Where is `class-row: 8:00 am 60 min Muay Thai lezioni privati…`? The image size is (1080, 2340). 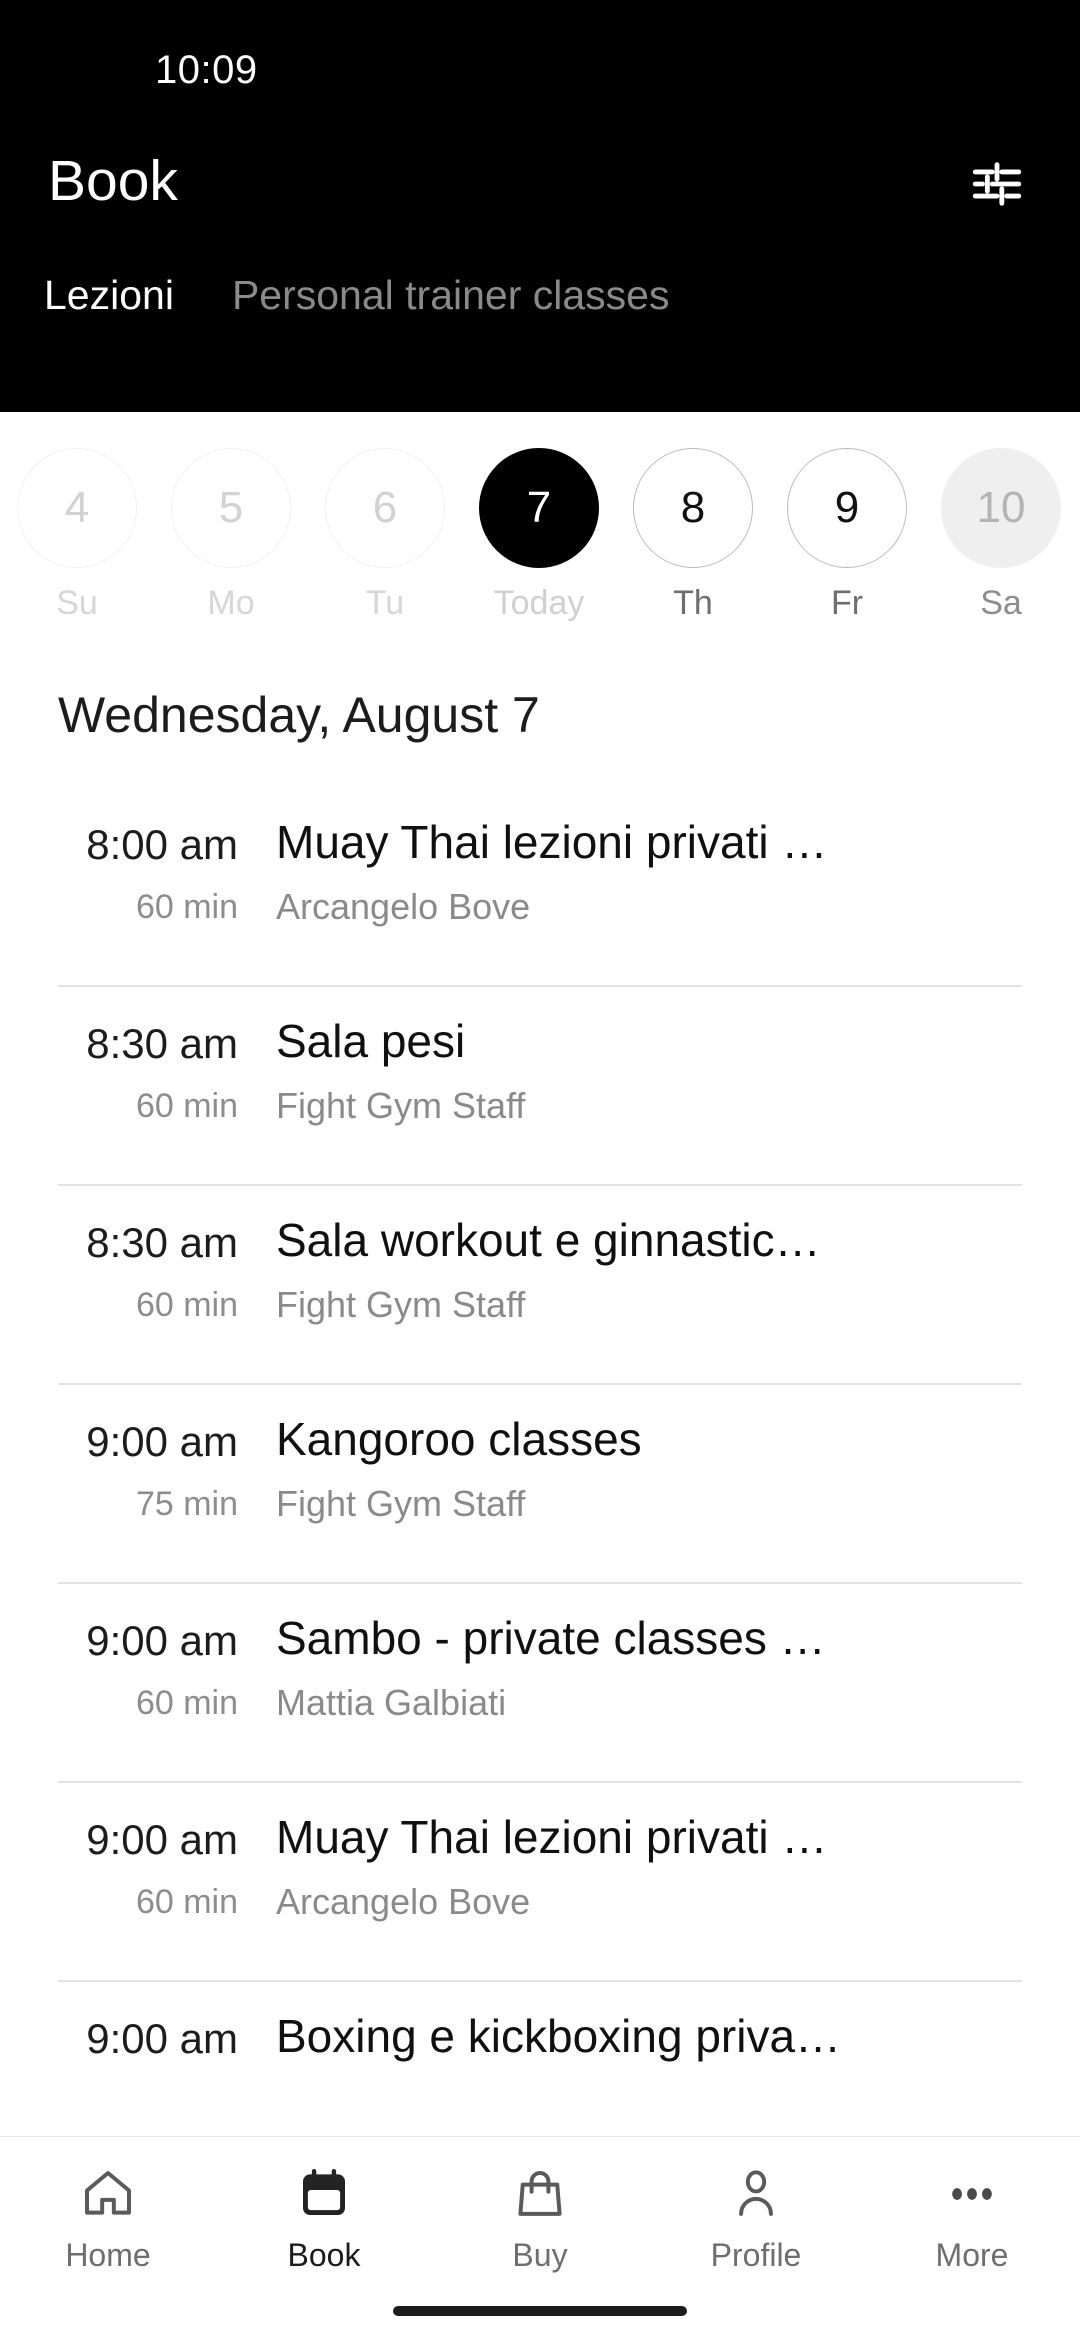
class-row: 8:00 am 60 min Muay Thai lezioni privati… is located at coordinates (540, 885).